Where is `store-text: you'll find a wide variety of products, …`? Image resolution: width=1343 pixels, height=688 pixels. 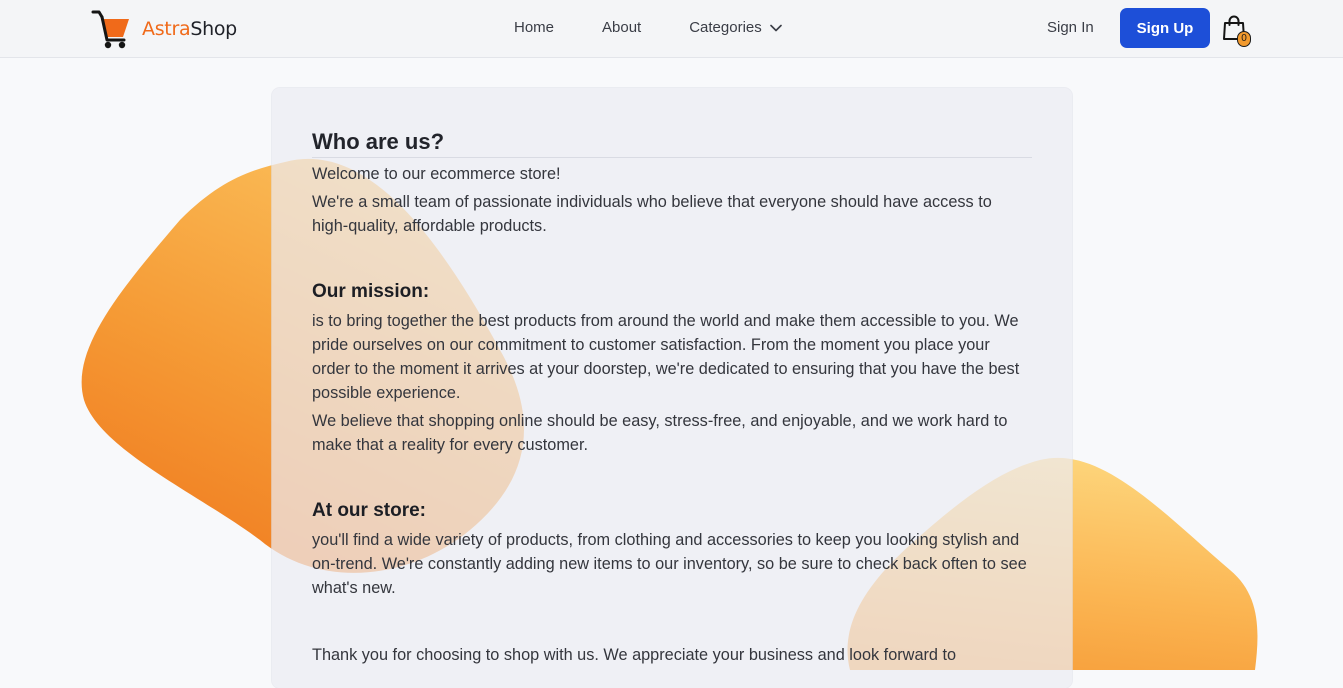 store-text: you'll find a wide variety of products, … is located at coordinates (669, 564).